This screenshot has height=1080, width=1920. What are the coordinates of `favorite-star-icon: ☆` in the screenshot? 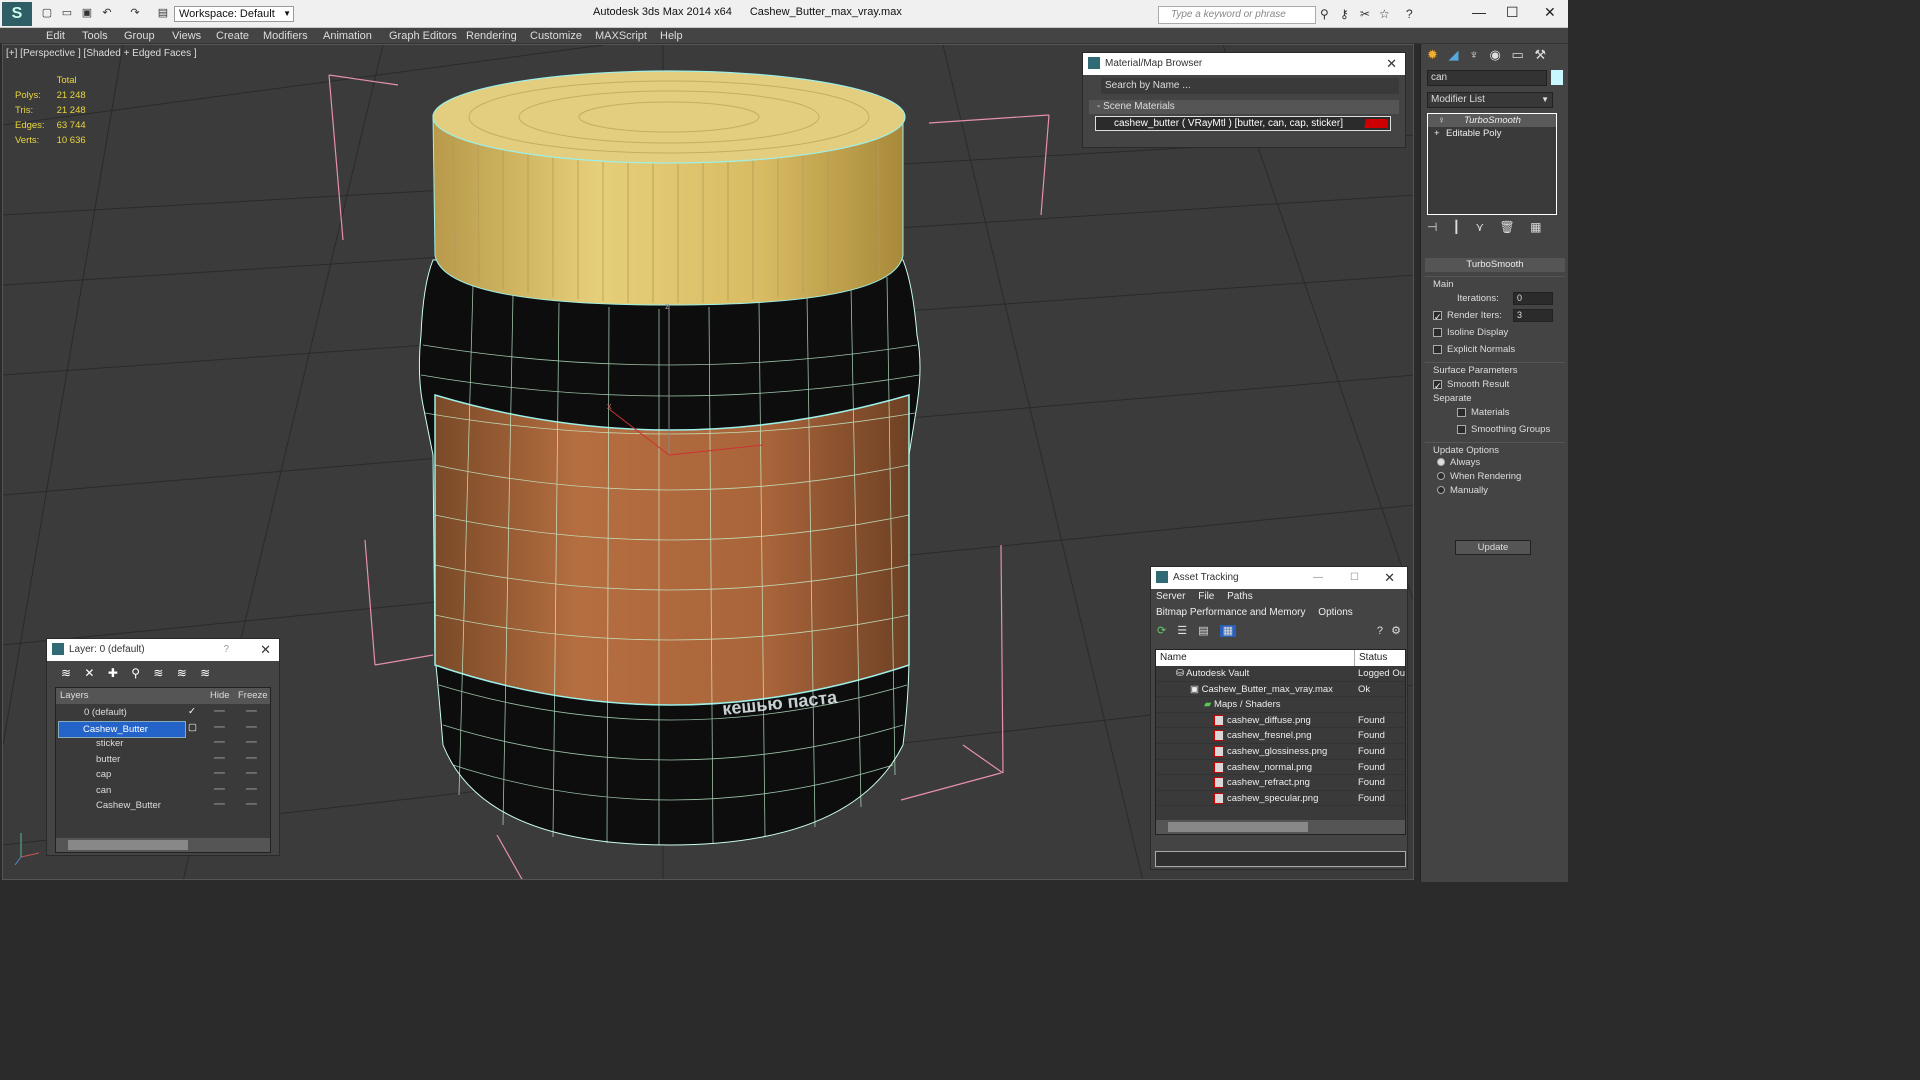 It's located at (1384, 14).